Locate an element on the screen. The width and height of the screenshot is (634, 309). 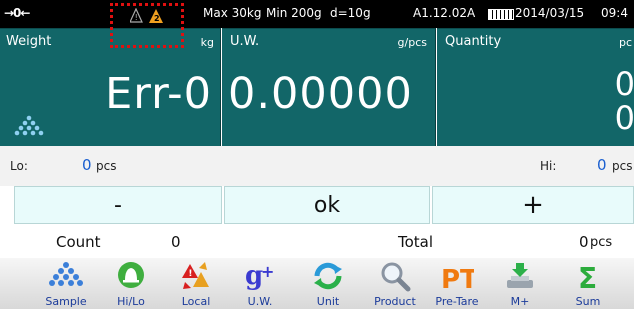
sample-label: Sample is located at coordinates (66, 301).